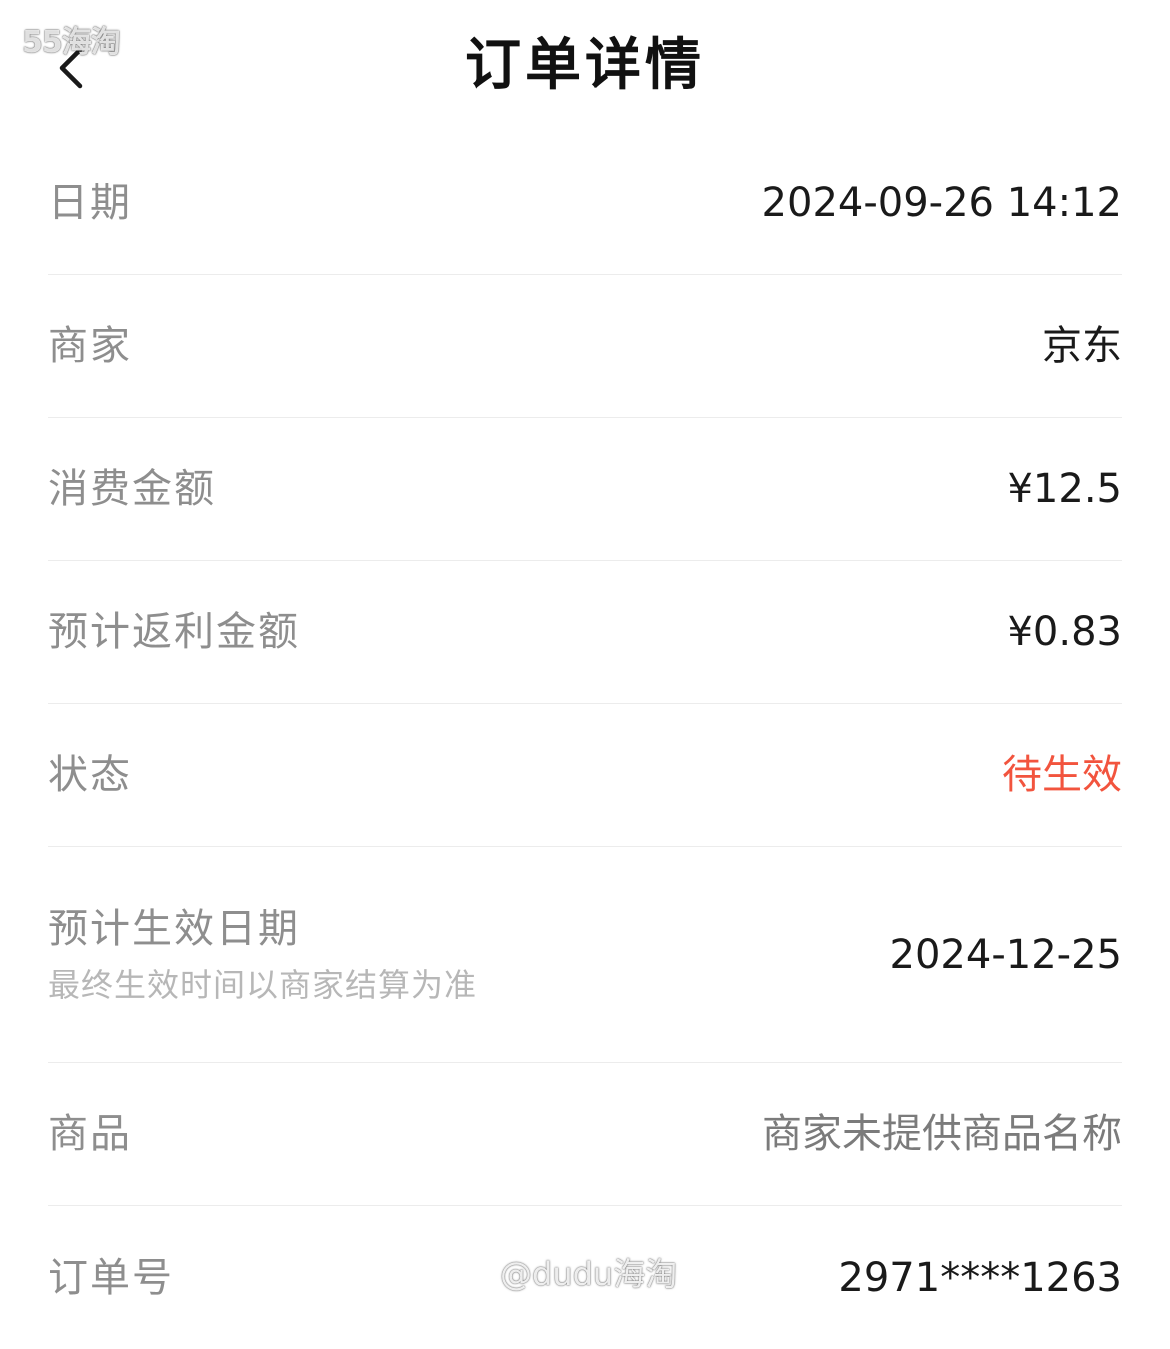 The width and height of the screenshot is (1170, 1349). What do you see at coordinates (585, 1134) in the screenshot?
I see `row-product: 商品 商家未提供商品名称` at bounding box center [585, 1134].